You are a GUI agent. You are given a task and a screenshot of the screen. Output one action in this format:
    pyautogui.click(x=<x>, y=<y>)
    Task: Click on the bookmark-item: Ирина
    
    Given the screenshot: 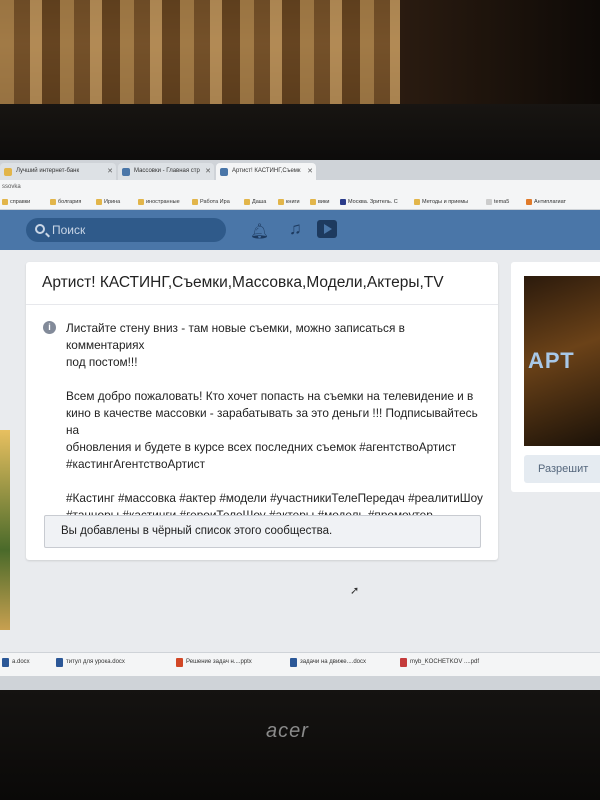 What is the action you would take?
    pyautogui.click(x=108, y=202)
    